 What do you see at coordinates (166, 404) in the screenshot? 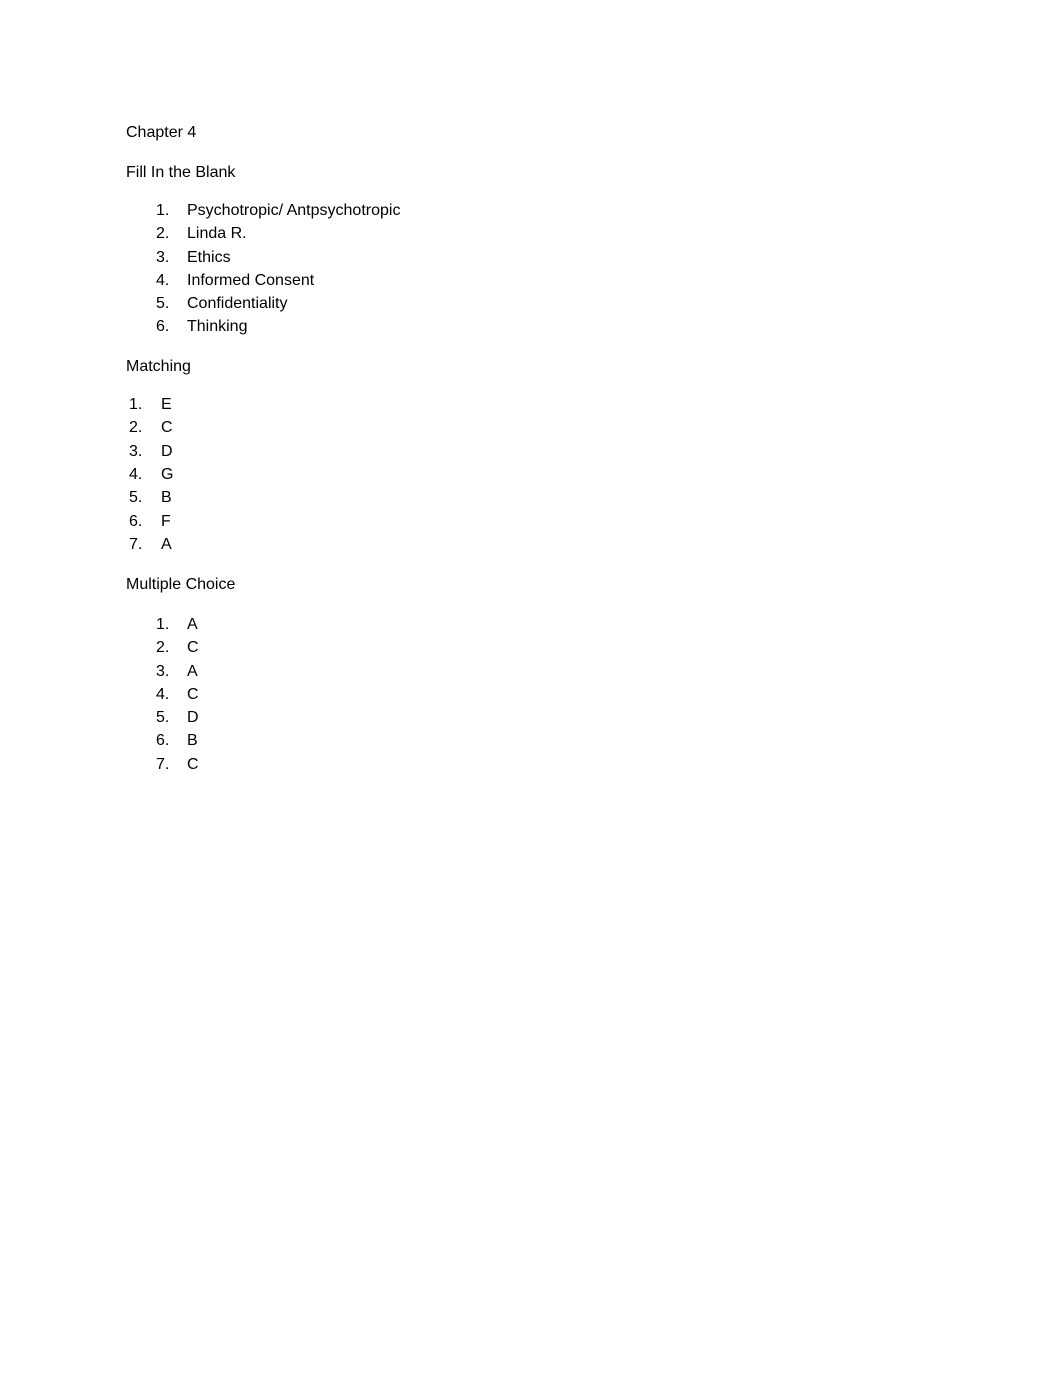
I see `item-answer: E` at bounding box center [166, 404].